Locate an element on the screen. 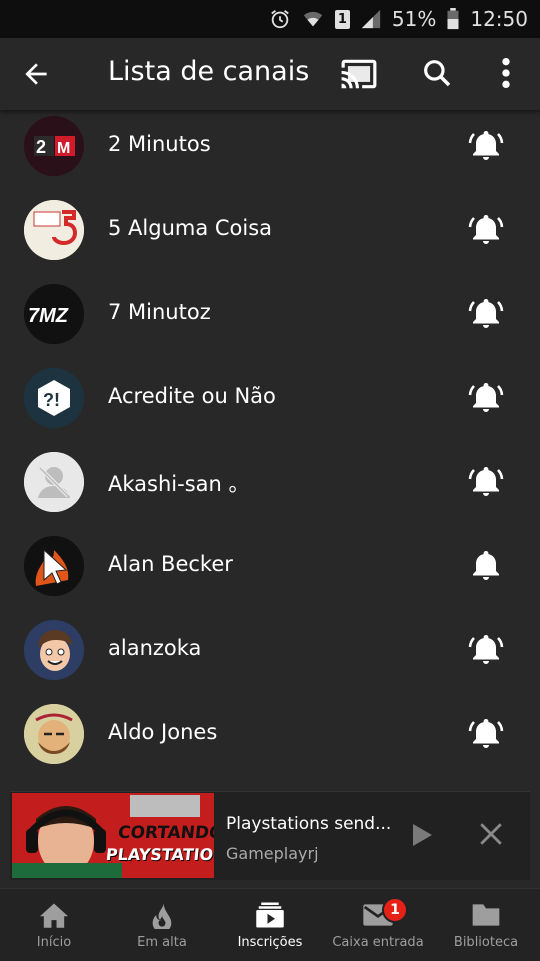 This screenshot has height=961, width=540. subscriptions-icon is located at coordinates (270, 915).